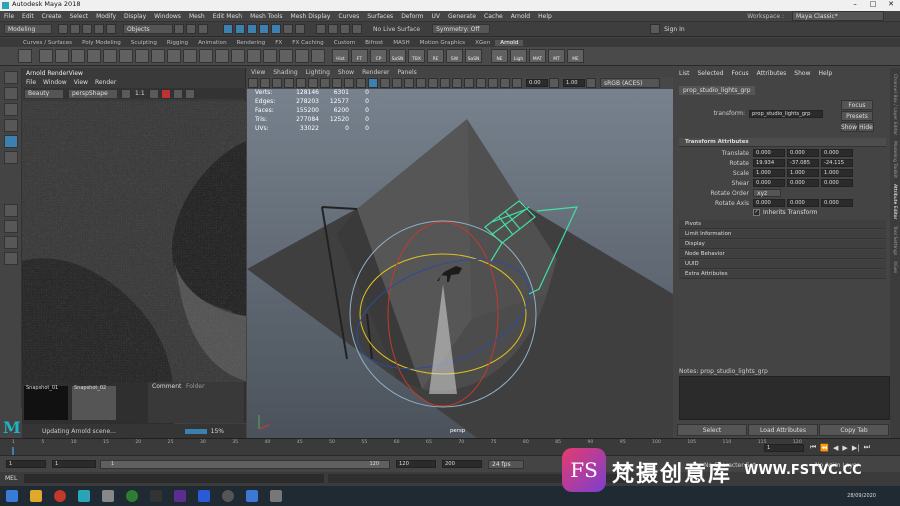  What do you see at coordinates (380, 16) in the screenshot?
I see `menu-surfaces: Surfaces` at bounding box center [380, 16].